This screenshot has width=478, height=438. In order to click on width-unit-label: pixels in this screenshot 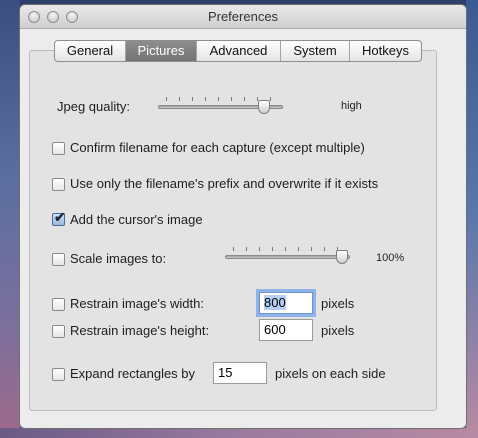, I will do `click(338, 303)`.